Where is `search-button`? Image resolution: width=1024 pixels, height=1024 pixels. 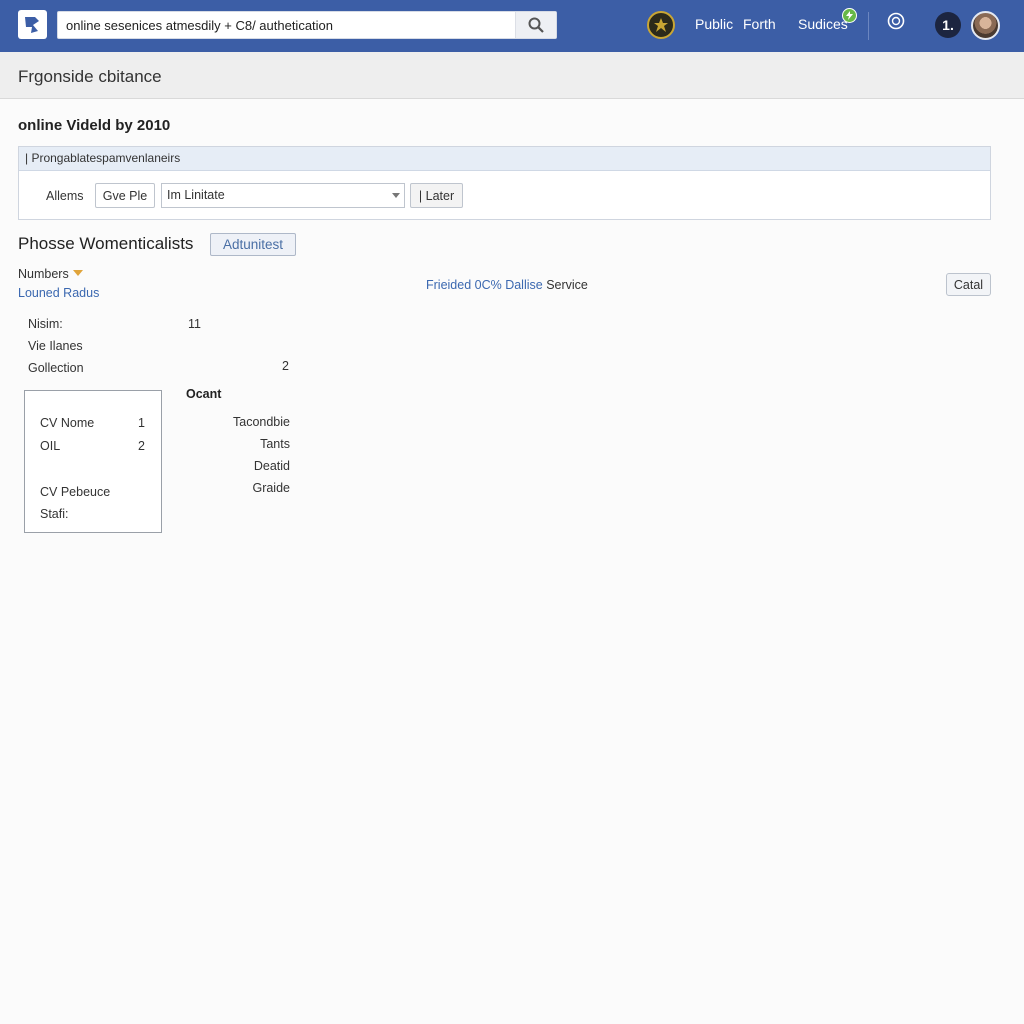
search-button is located at coordinates (535, 25).